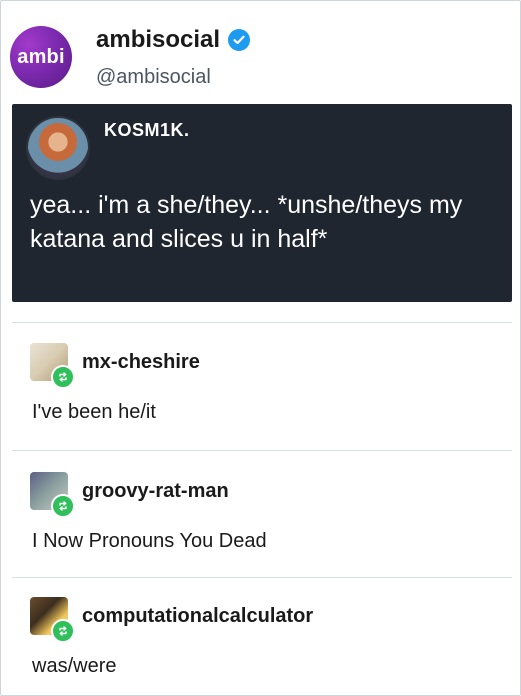 The image size is (521, 696). I want to click on reblog-entry: computationalcalculator was/were, so click(270, 637).